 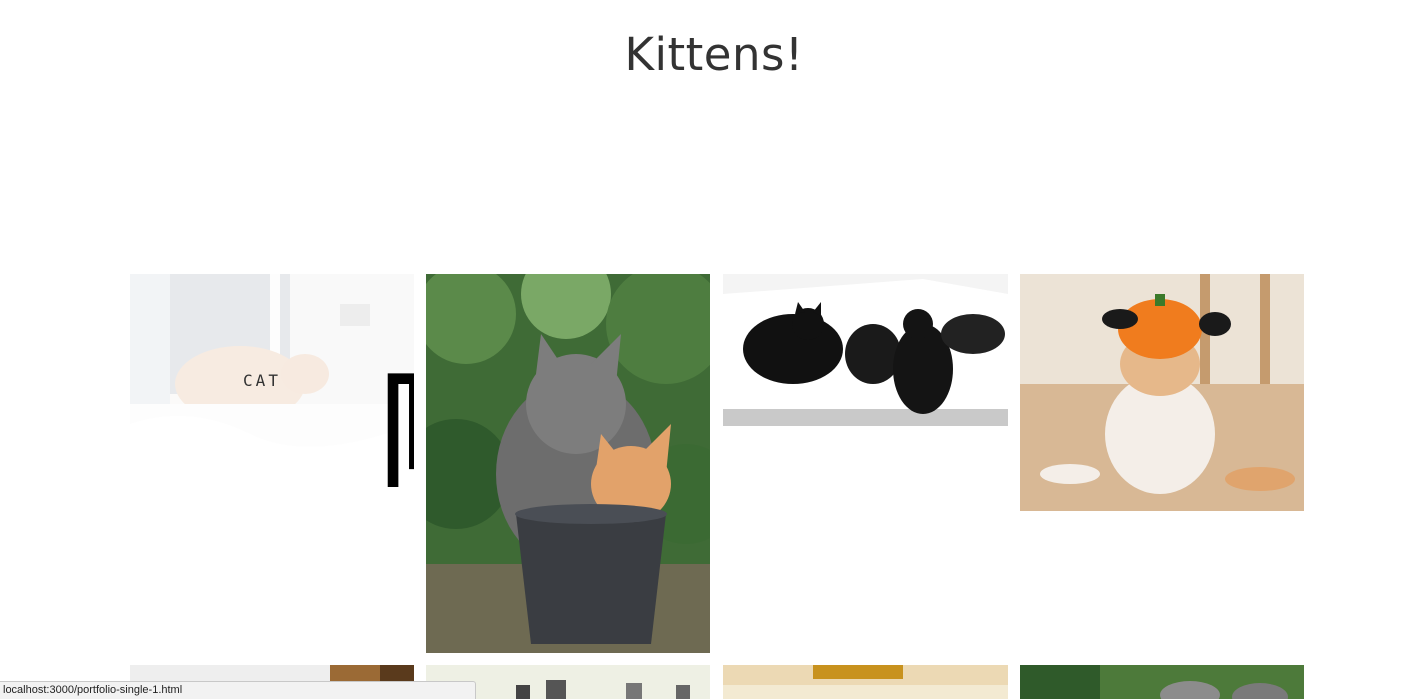 I want to click on hover-label: CAT, so click(x=262, y=380).